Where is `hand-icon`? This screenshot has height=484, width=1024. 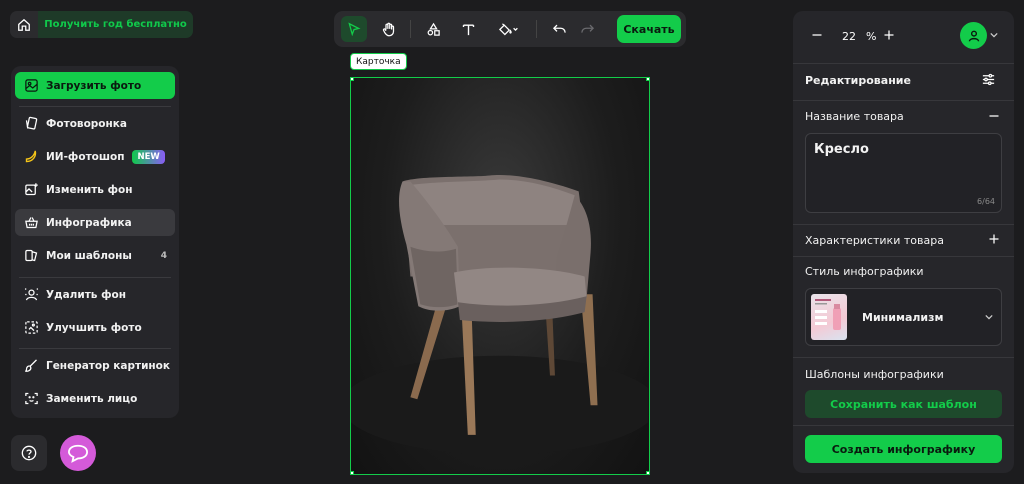 hand-icon is located at coordinates (388, 29).